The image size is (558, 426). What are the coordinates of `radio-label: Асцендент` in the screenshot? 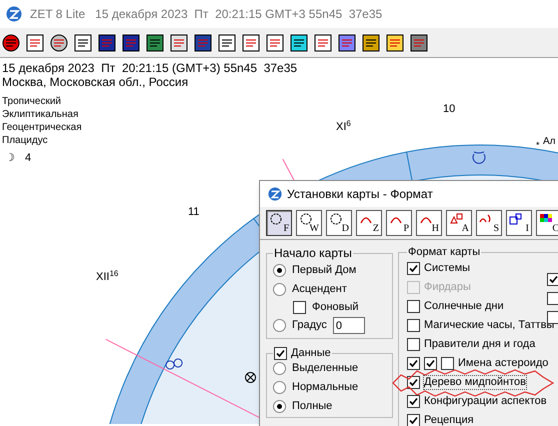 It's located at (319, 289).